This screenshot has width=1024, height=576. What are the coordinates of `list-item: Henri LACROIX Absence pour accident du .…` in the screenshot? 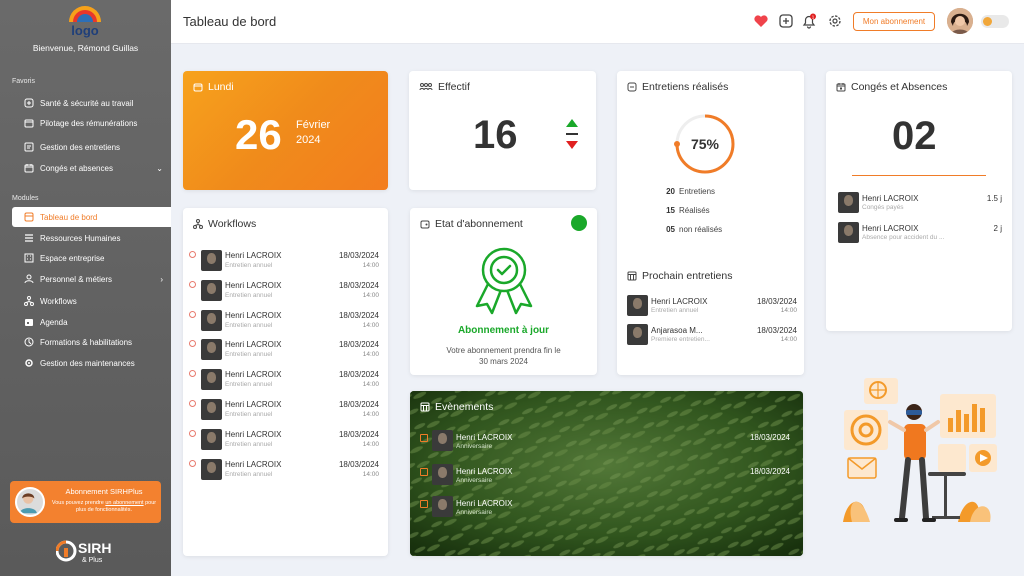 It's located at (920, 234).